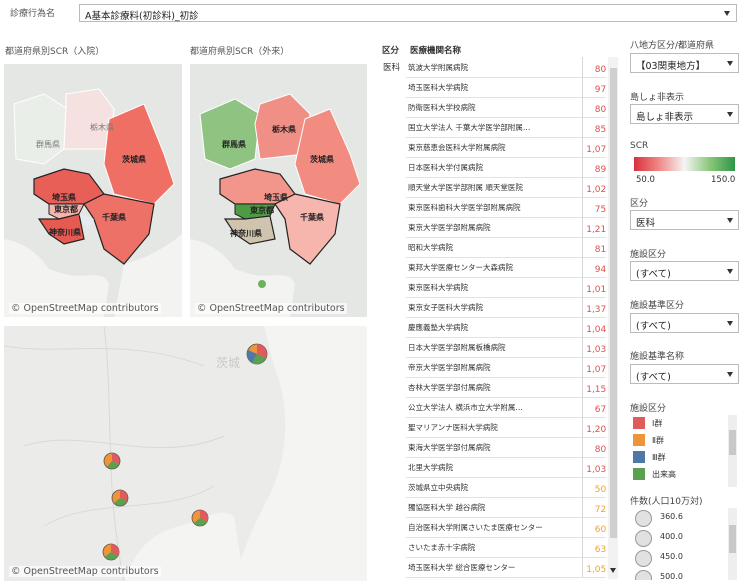  I want to click on bed-count: 815床, so click(600, 248).